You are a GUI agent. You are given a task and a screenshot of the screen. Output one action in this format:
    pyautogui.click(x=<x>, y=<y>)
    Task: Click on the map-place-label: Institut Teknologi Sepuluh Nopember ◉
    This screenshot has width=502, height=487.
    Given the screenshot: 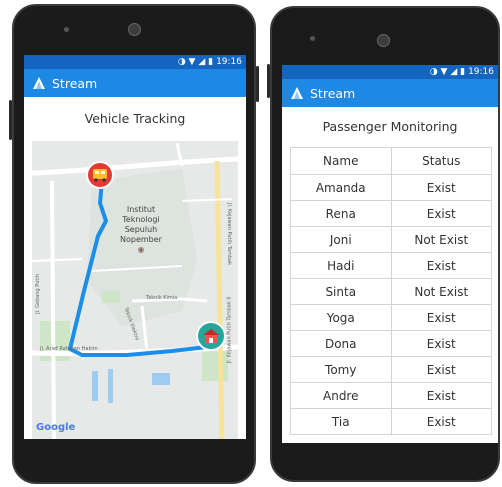 What is the action you would take?
    pyautogui.click(x=141, y=229)
    